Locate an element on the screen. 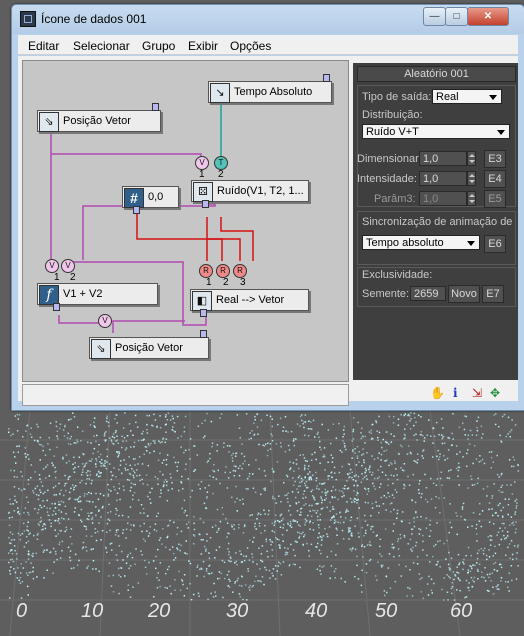  node-tempo-label: Tempo Absoluto is located at coordinates (273, 92).